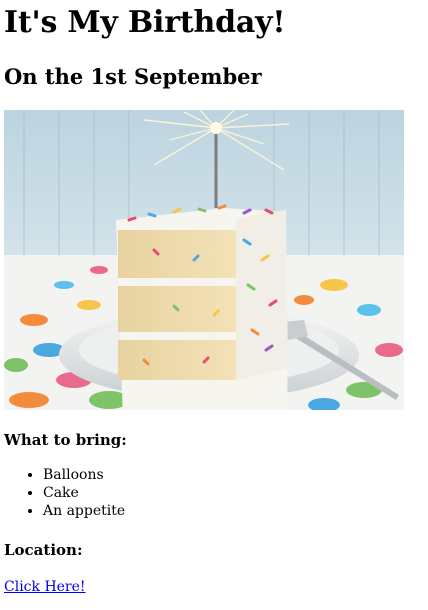 This screenshot has height=610, width=428. What do you see at coordinates (235, 493) in the screenshot?
I see `list-item: Cake` at bounding box center [235, 493].